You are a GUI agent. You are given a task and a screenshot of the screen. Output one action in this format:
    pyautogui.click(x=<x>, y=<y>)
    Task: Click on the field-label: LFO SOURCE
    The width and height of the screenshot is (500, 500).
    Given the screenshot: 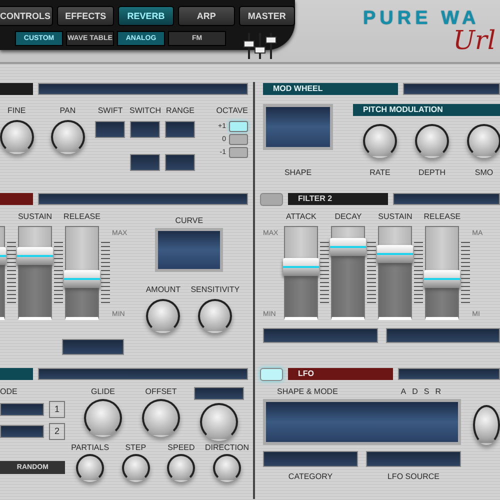 What is the action you would take?
    pyautogui.click(x=413, y=476)
    